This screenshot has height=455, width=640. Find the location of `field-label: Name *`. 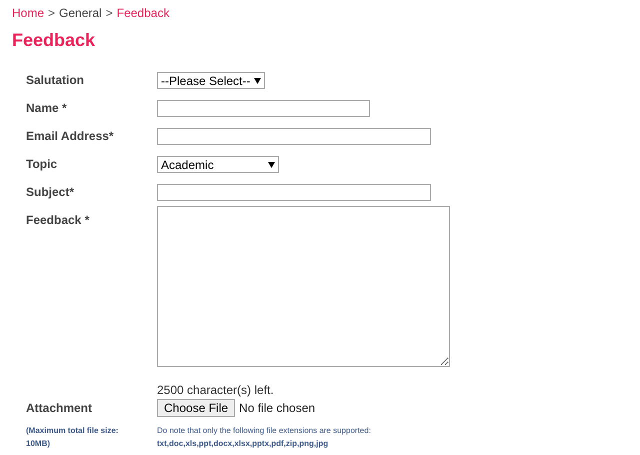

field-label: Name * is located at coordinates (47, 108).